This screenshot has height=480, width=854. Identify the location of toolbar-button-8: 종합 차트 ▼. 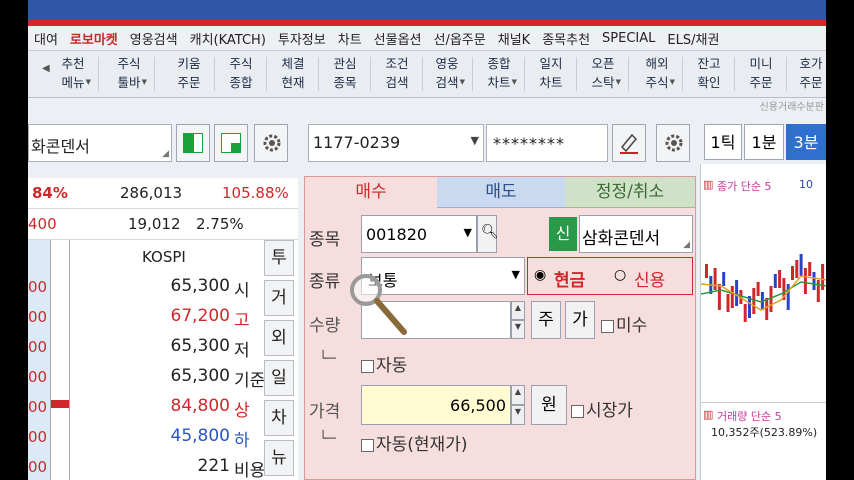
(499, 74).